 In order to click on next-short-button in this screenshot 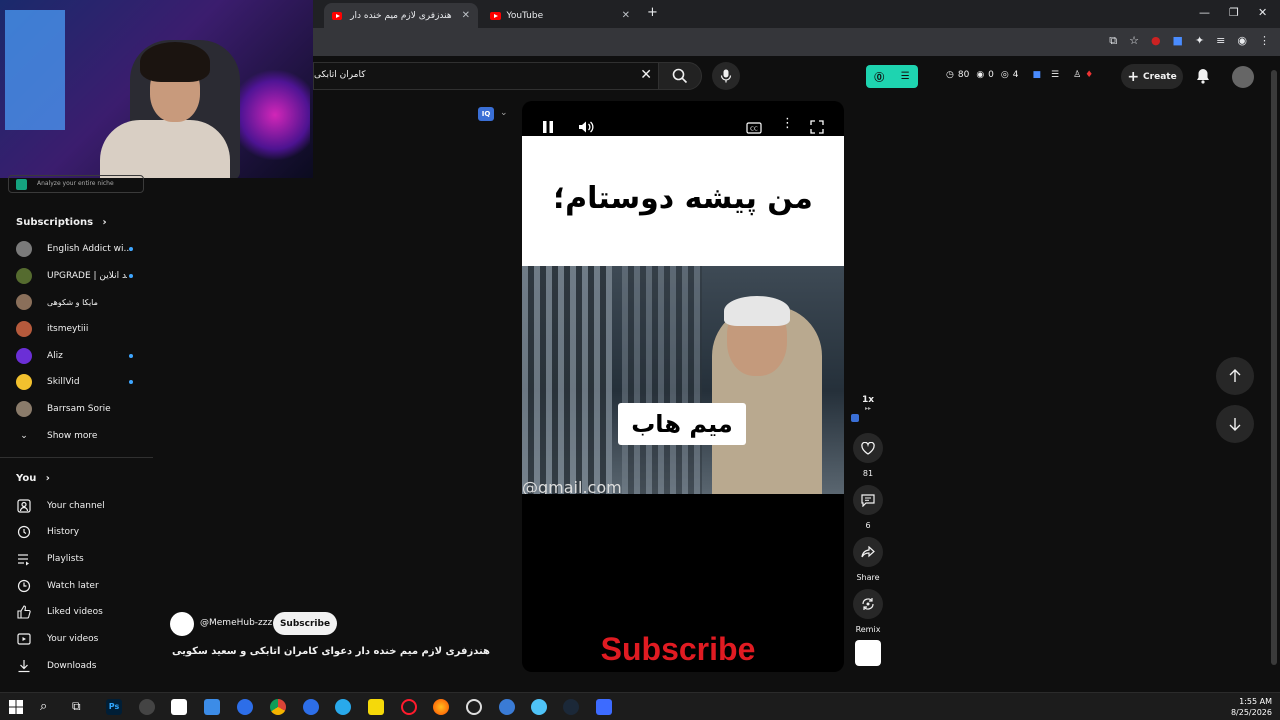, I will do `click(1235, 424)`.